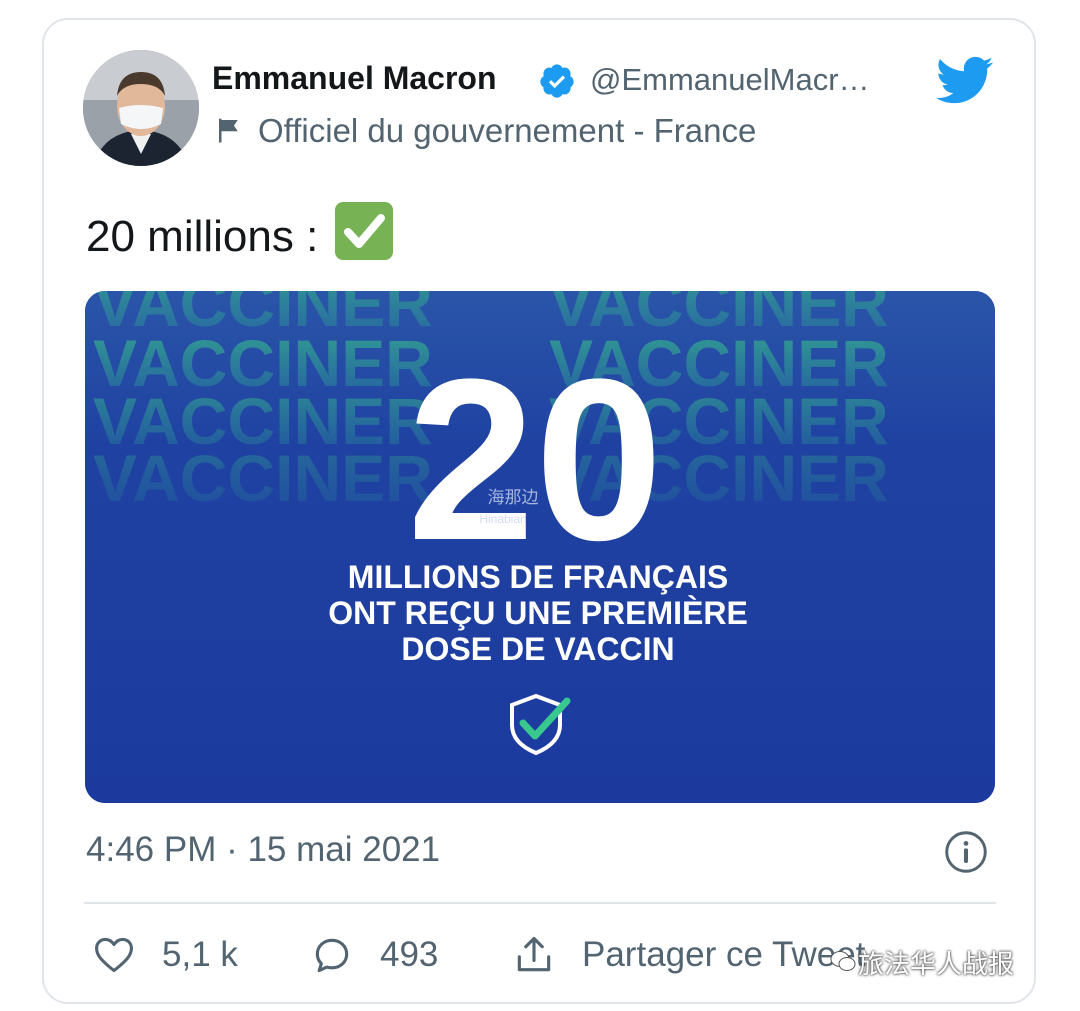  What do you see at coordinates (409, 954) in the screenshot?
I see `reply-count: 493` at bounding box center [409, 954].